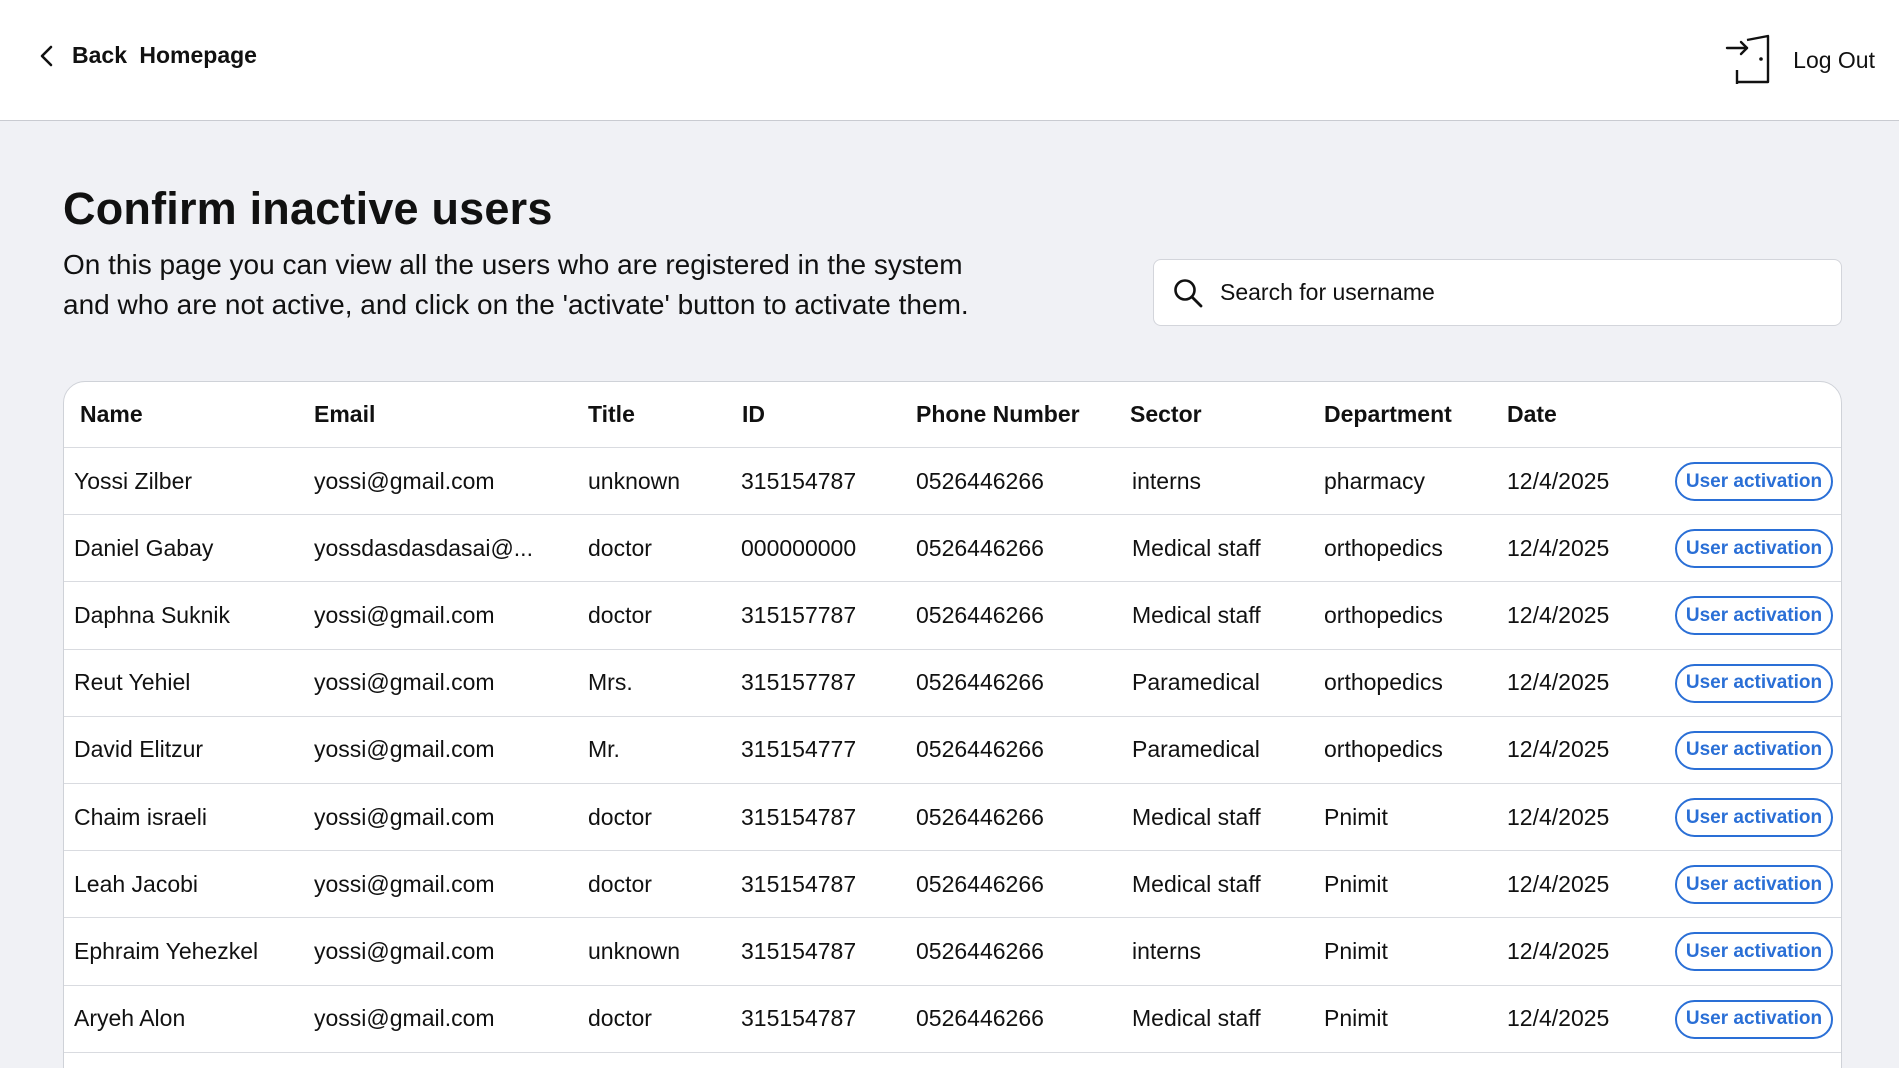  What do you see at coordinates (1800, 60) in the screenshot?
I see `logout-button: Log Out` at bounding box center [1800, 60].